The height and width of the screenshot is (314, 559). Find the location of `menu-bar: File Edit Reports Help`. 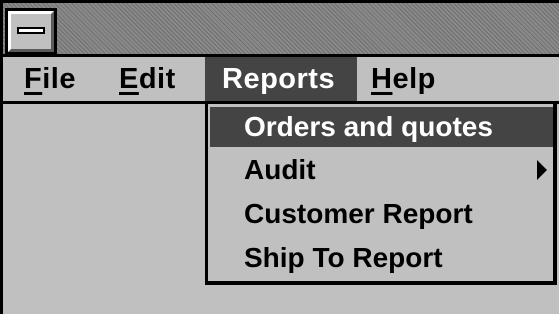

menu-bar: File Edit Reports Help is located at coordinates (281, 80).